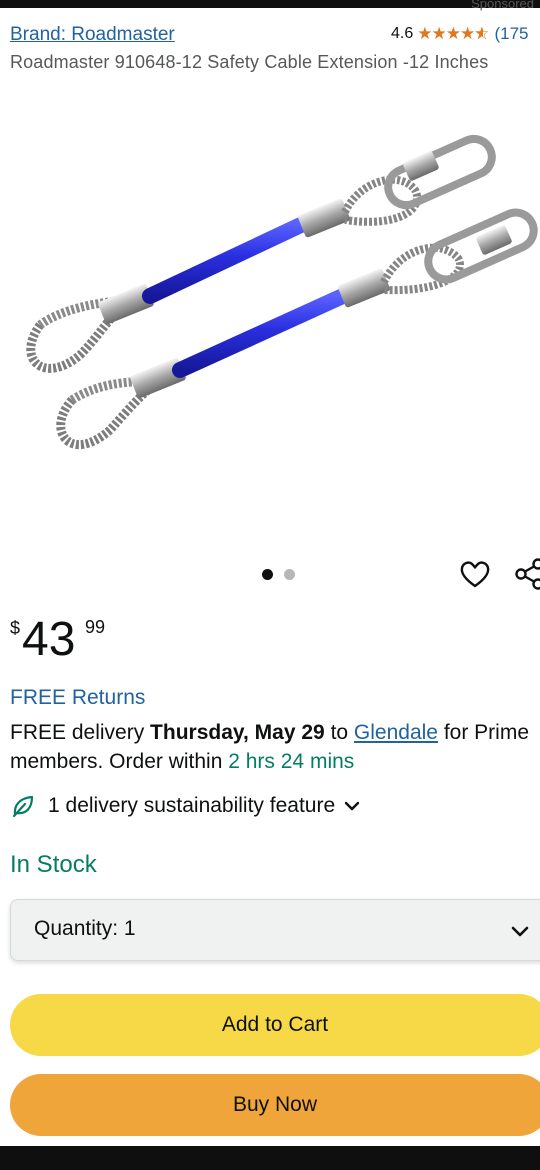 The image size is (540, 1170). What do you see at coordinates (92, 35) in the screenshot?
I see `brand-link: Brand: Roadmaster` at bounding box center [92, 35].